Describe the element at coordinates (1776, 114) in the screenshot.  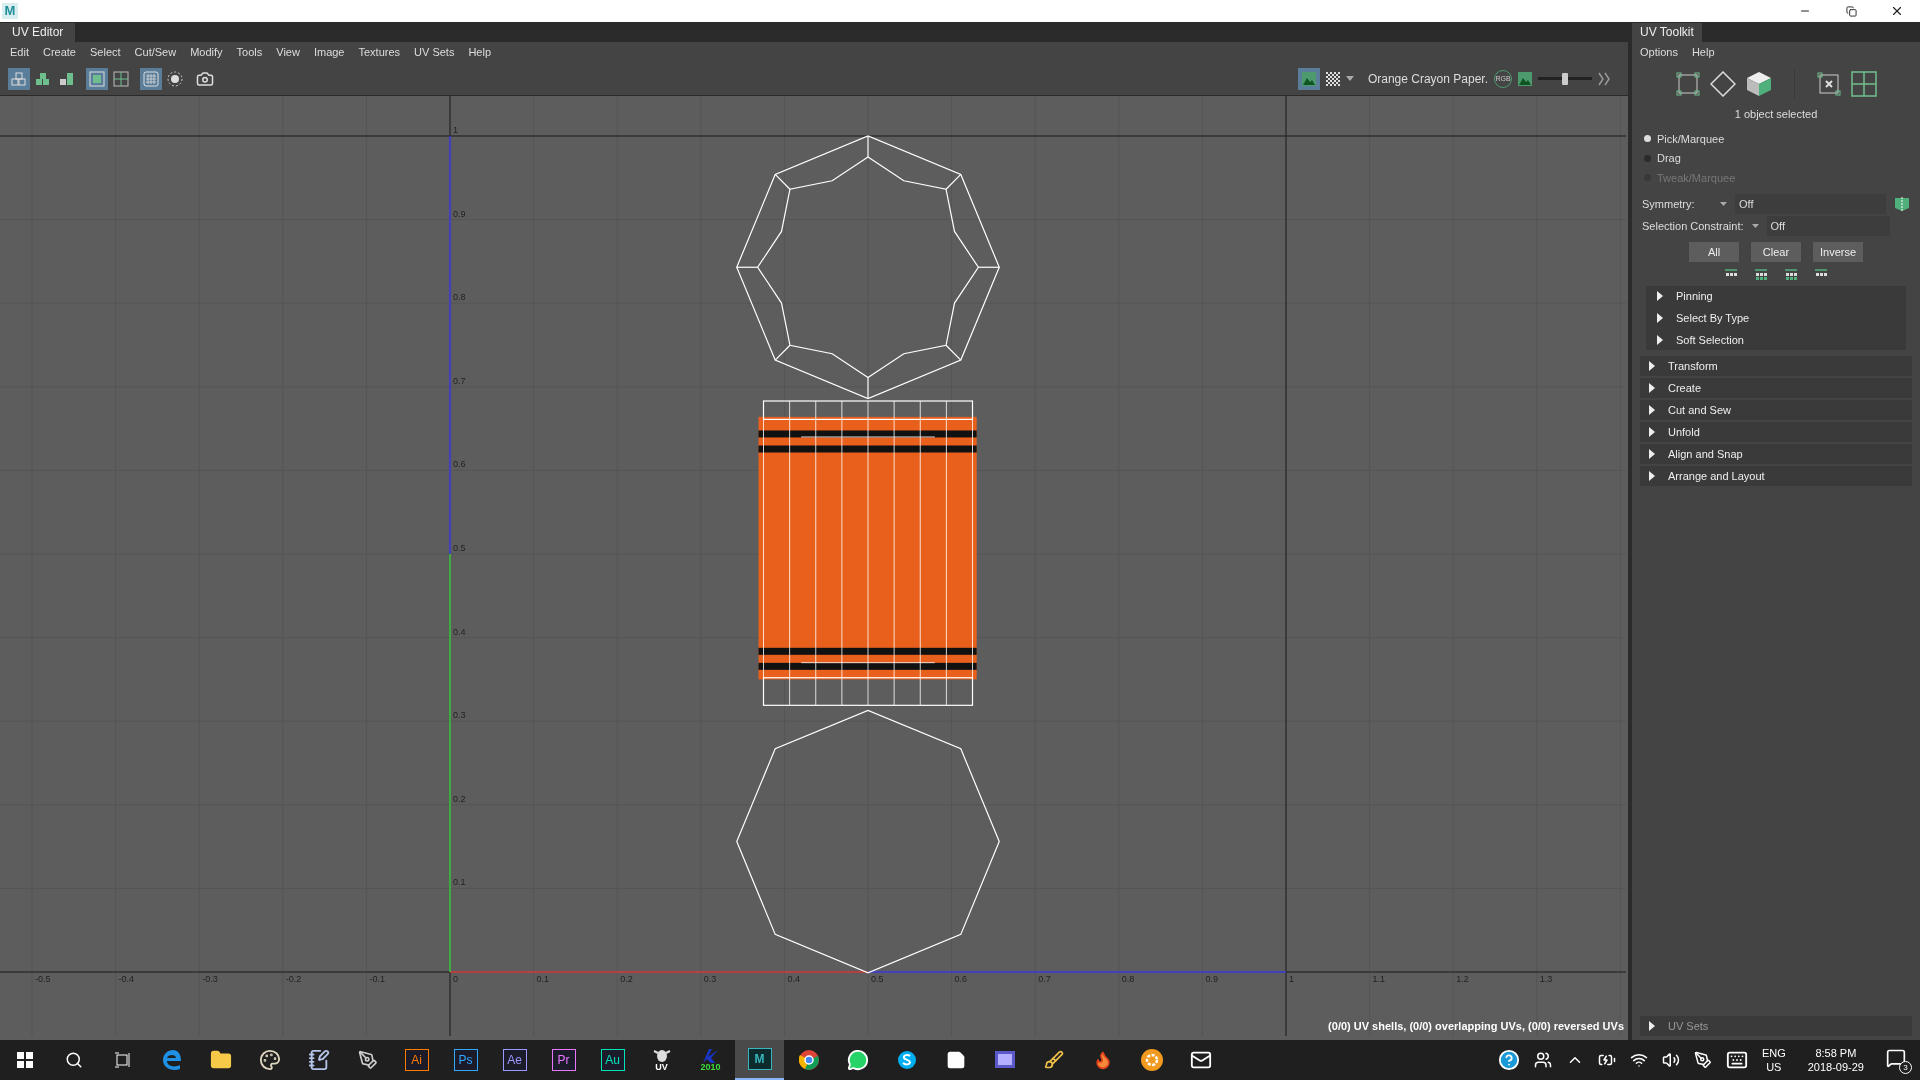
I see `selection-info: 1 object selected` at that location.